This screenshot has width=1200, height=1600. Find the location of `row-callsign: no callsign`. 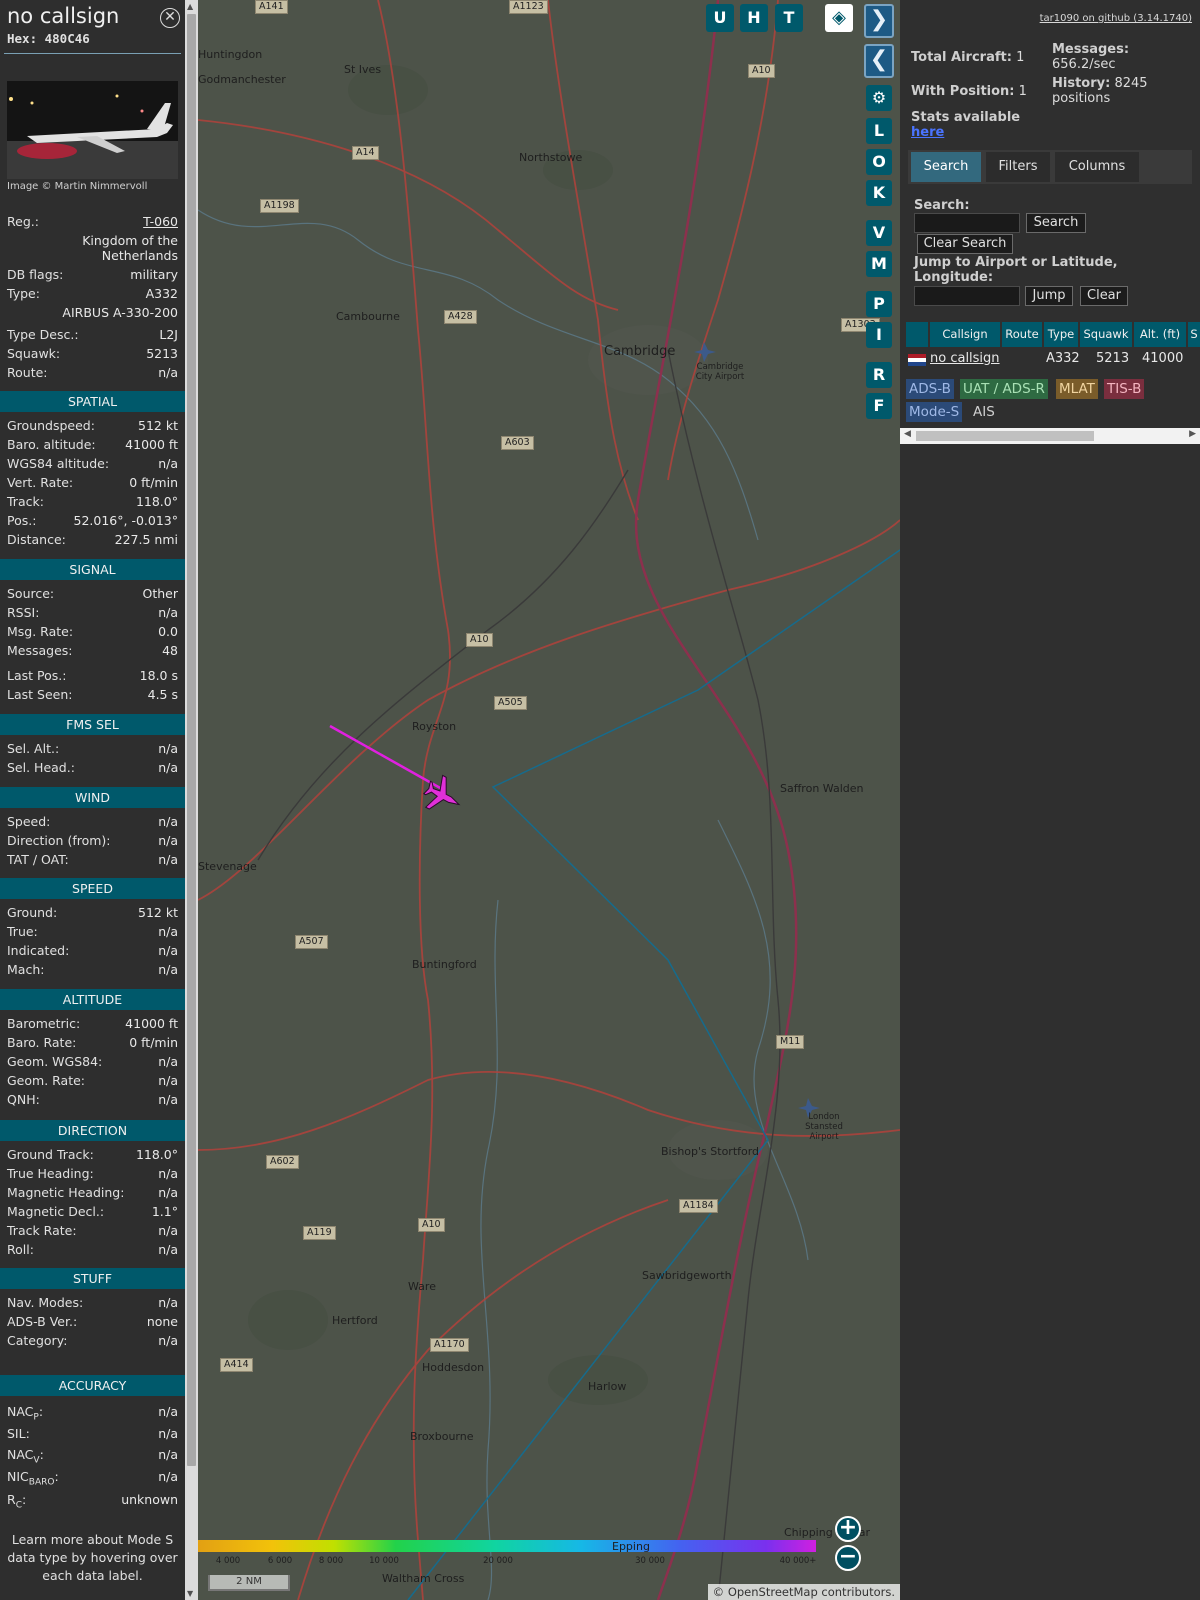

row-callsign: no callsign is located at coordinates (966, 359).